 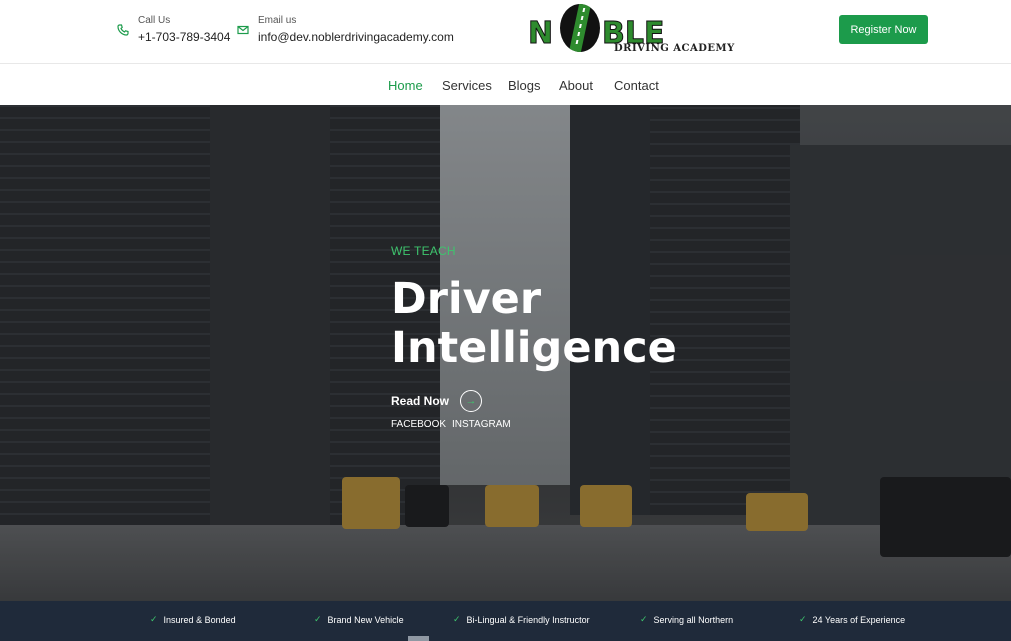 What do you see at coordinates (199, 619) in the screenshot?
I see `feature-label: Insured & Bonded` at bounding box center [199, 619].